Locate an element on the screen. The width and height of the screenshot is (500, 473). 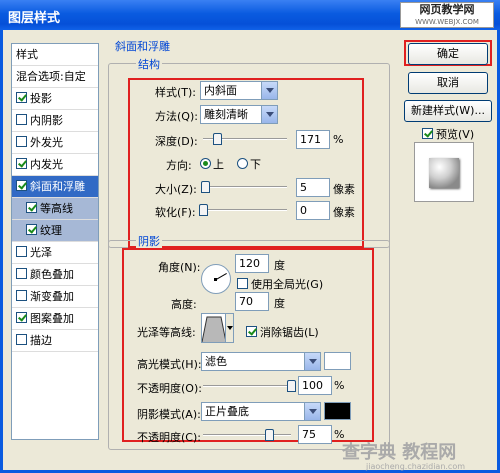
shadow-opacity-label: 不透明度(C): is located at coordinates (169, 437).